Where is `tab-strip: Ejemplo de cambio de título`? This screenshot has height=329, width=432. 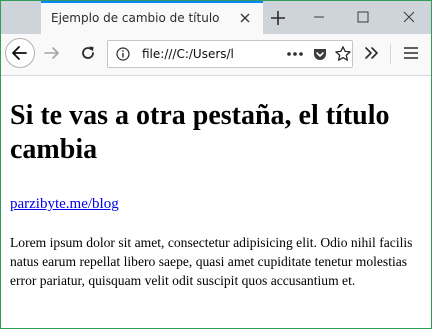
tab-strip: Ejemplo de cambio de título is located at coordinates (216, 18).